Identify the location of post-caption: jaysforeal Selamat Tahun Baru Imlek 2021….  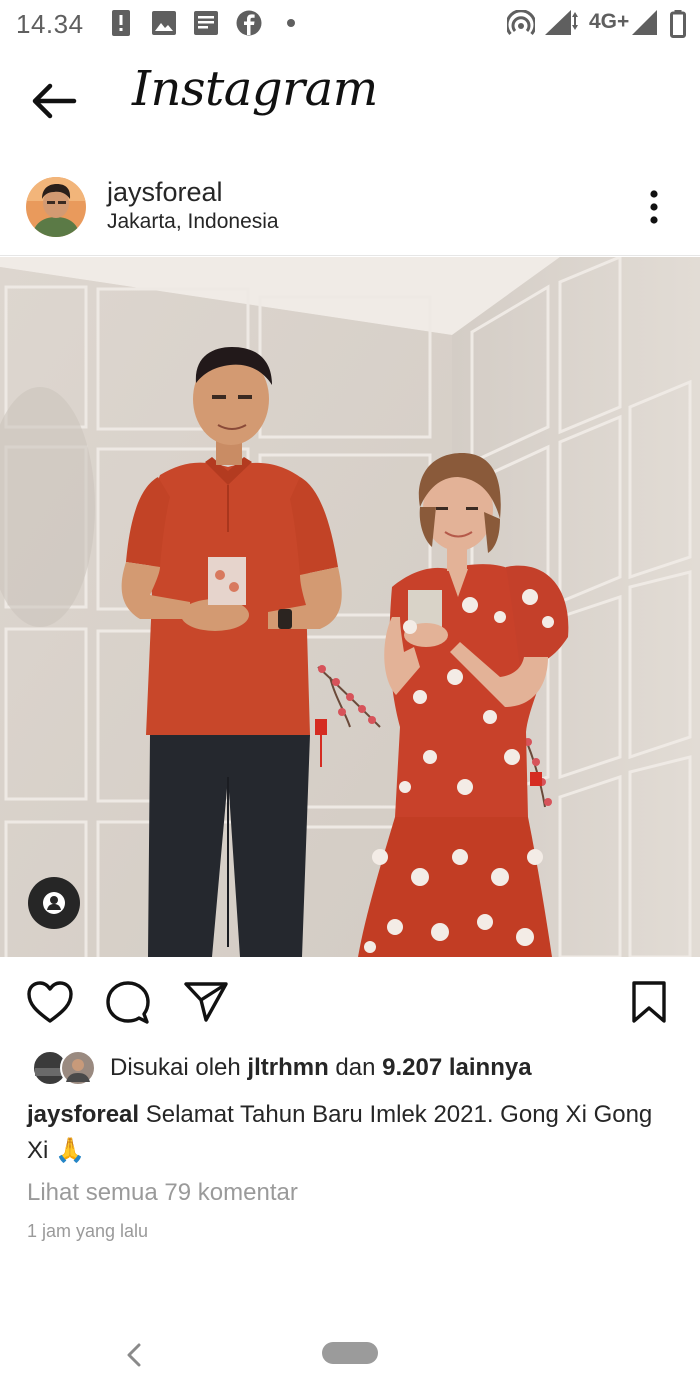
(347, 1133).